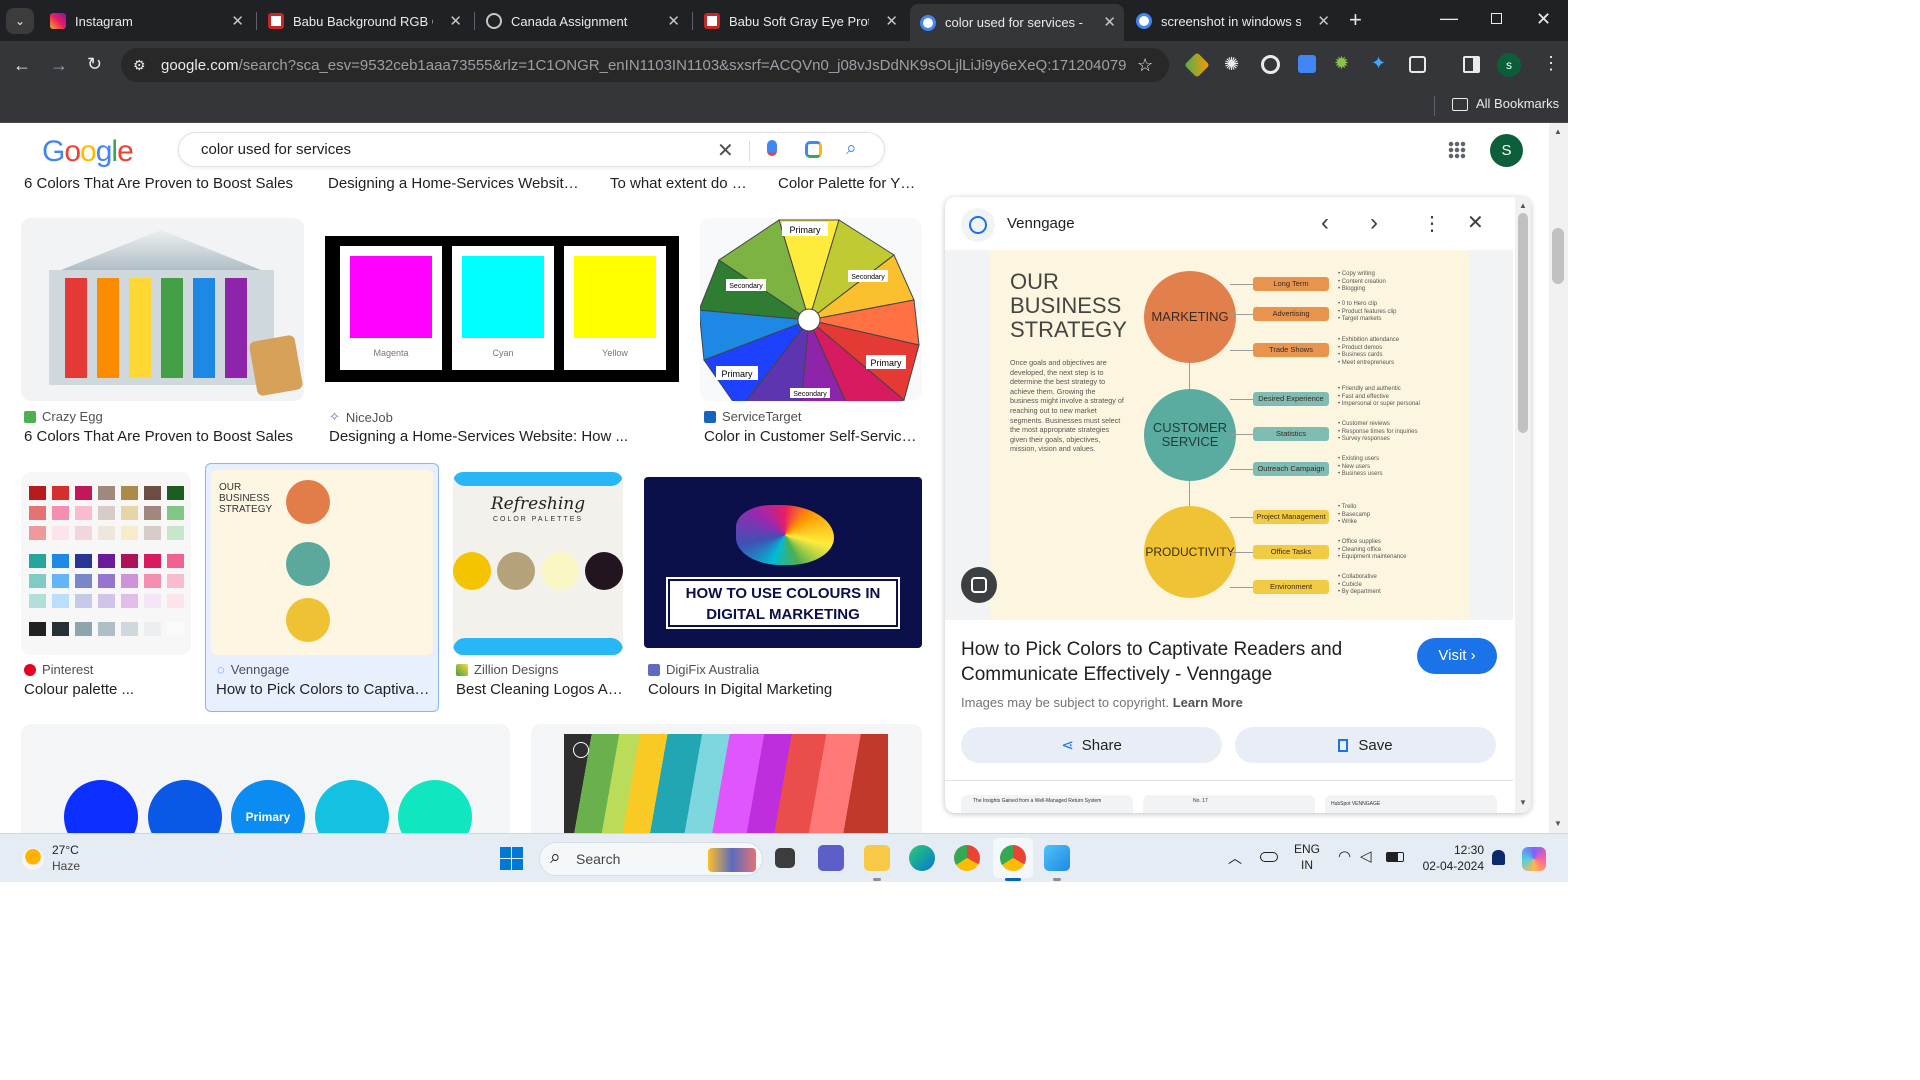  What do you see at coordinates (1355, 20) in the screenshot?
I see `new-tab-button: +` at bounding box center [1355, 20].